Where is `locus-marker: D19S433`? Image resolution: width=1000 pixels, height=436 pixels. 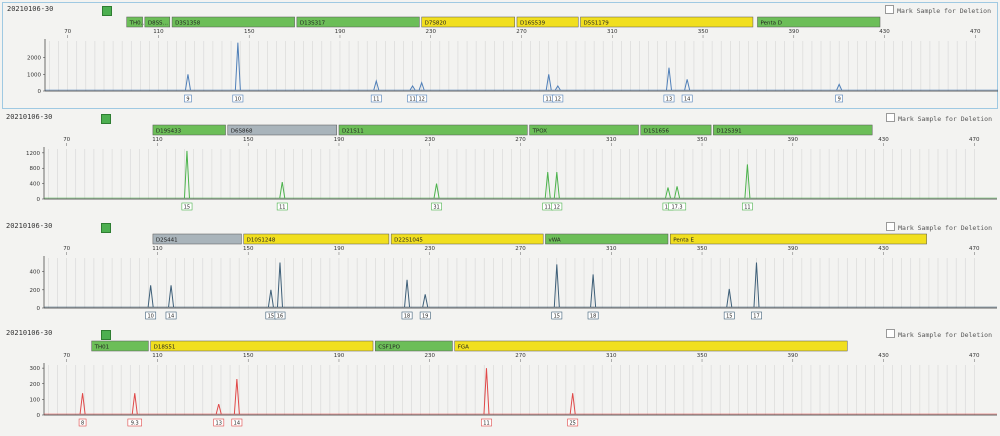 locus-marker: D19S433 is located at coordinates (189, 130).